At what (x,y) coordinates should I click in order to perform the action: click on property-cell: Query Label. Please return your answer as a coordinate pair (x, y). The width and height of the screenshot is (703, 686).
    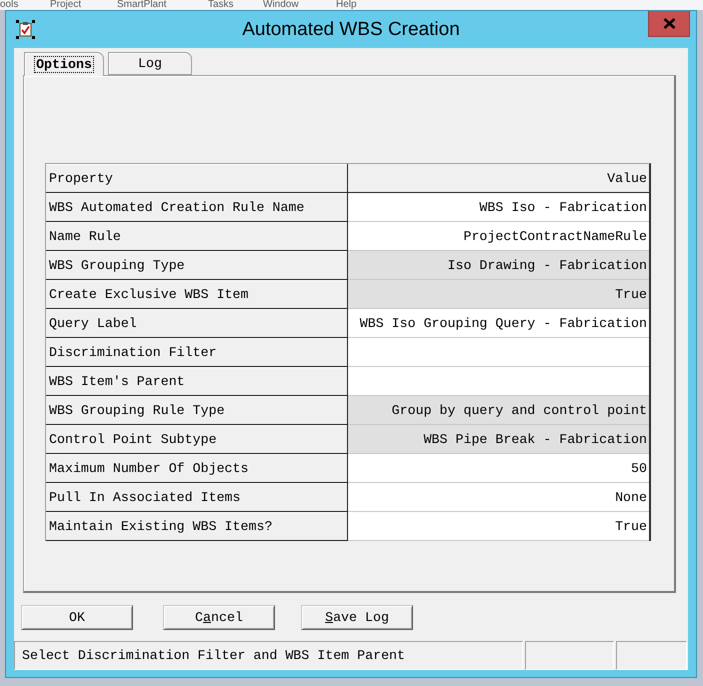
    Looking at the image, I should click on (197, 323).